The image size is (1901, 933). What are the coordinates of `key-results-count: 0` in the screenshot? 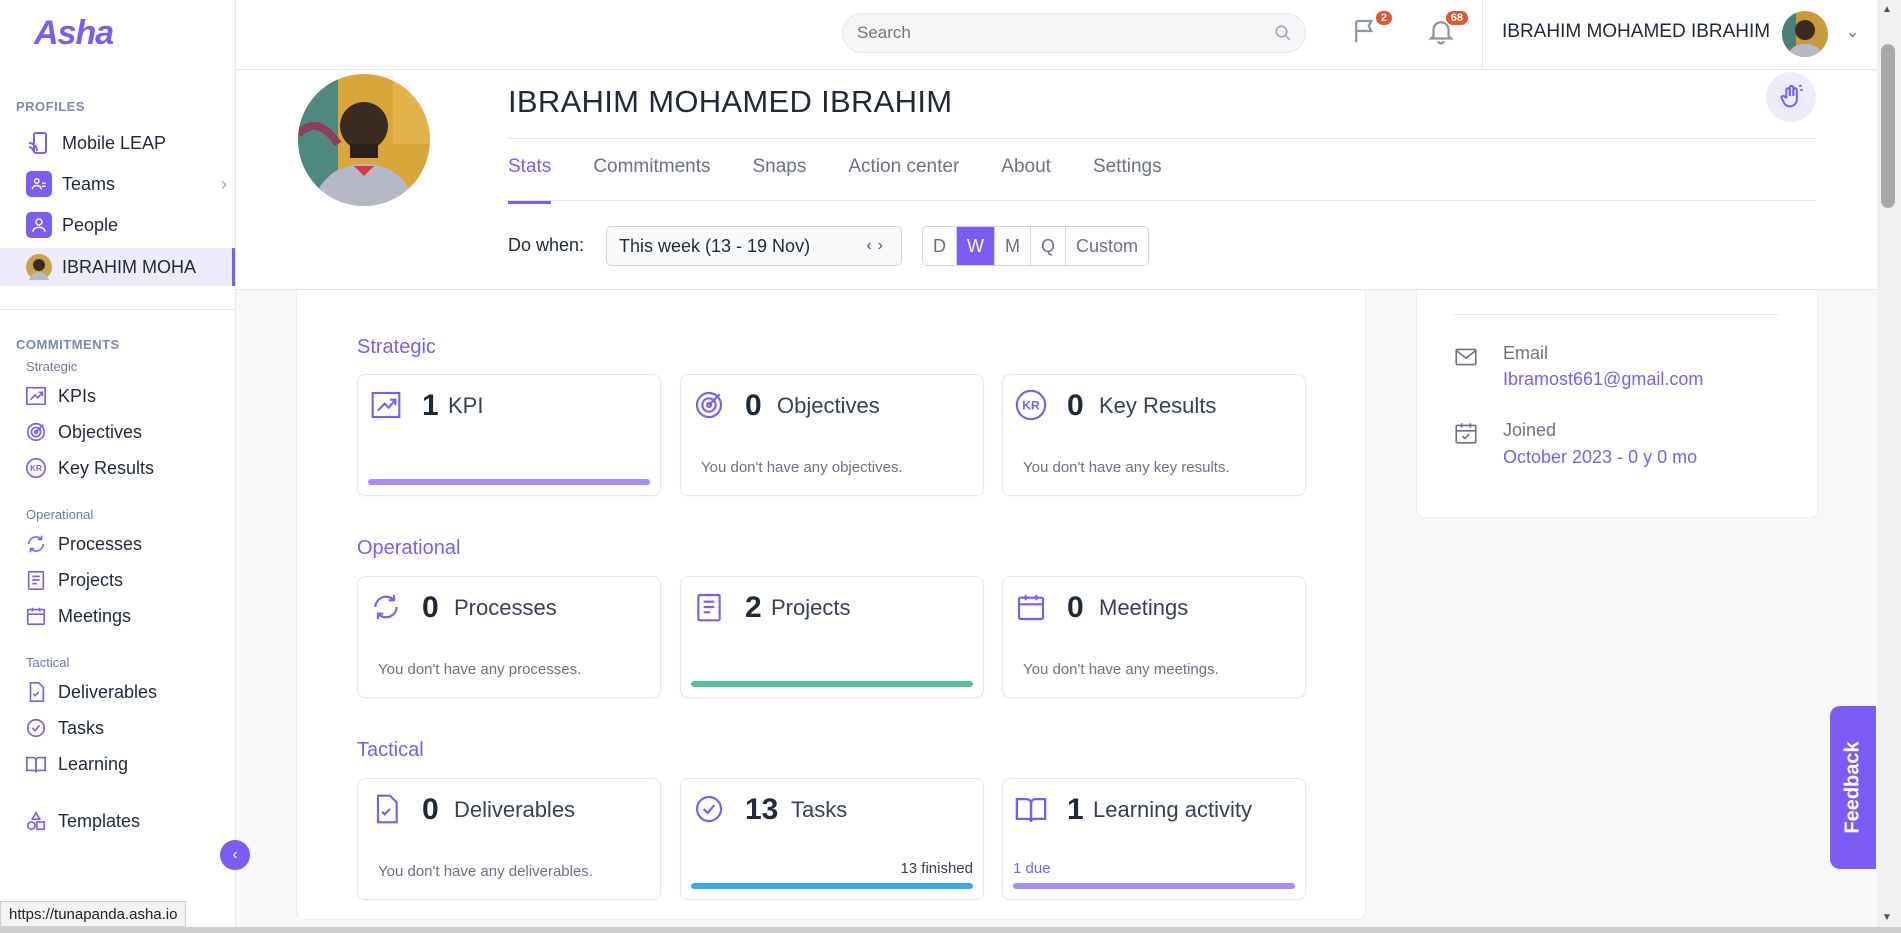 It's located at (1075, 405).